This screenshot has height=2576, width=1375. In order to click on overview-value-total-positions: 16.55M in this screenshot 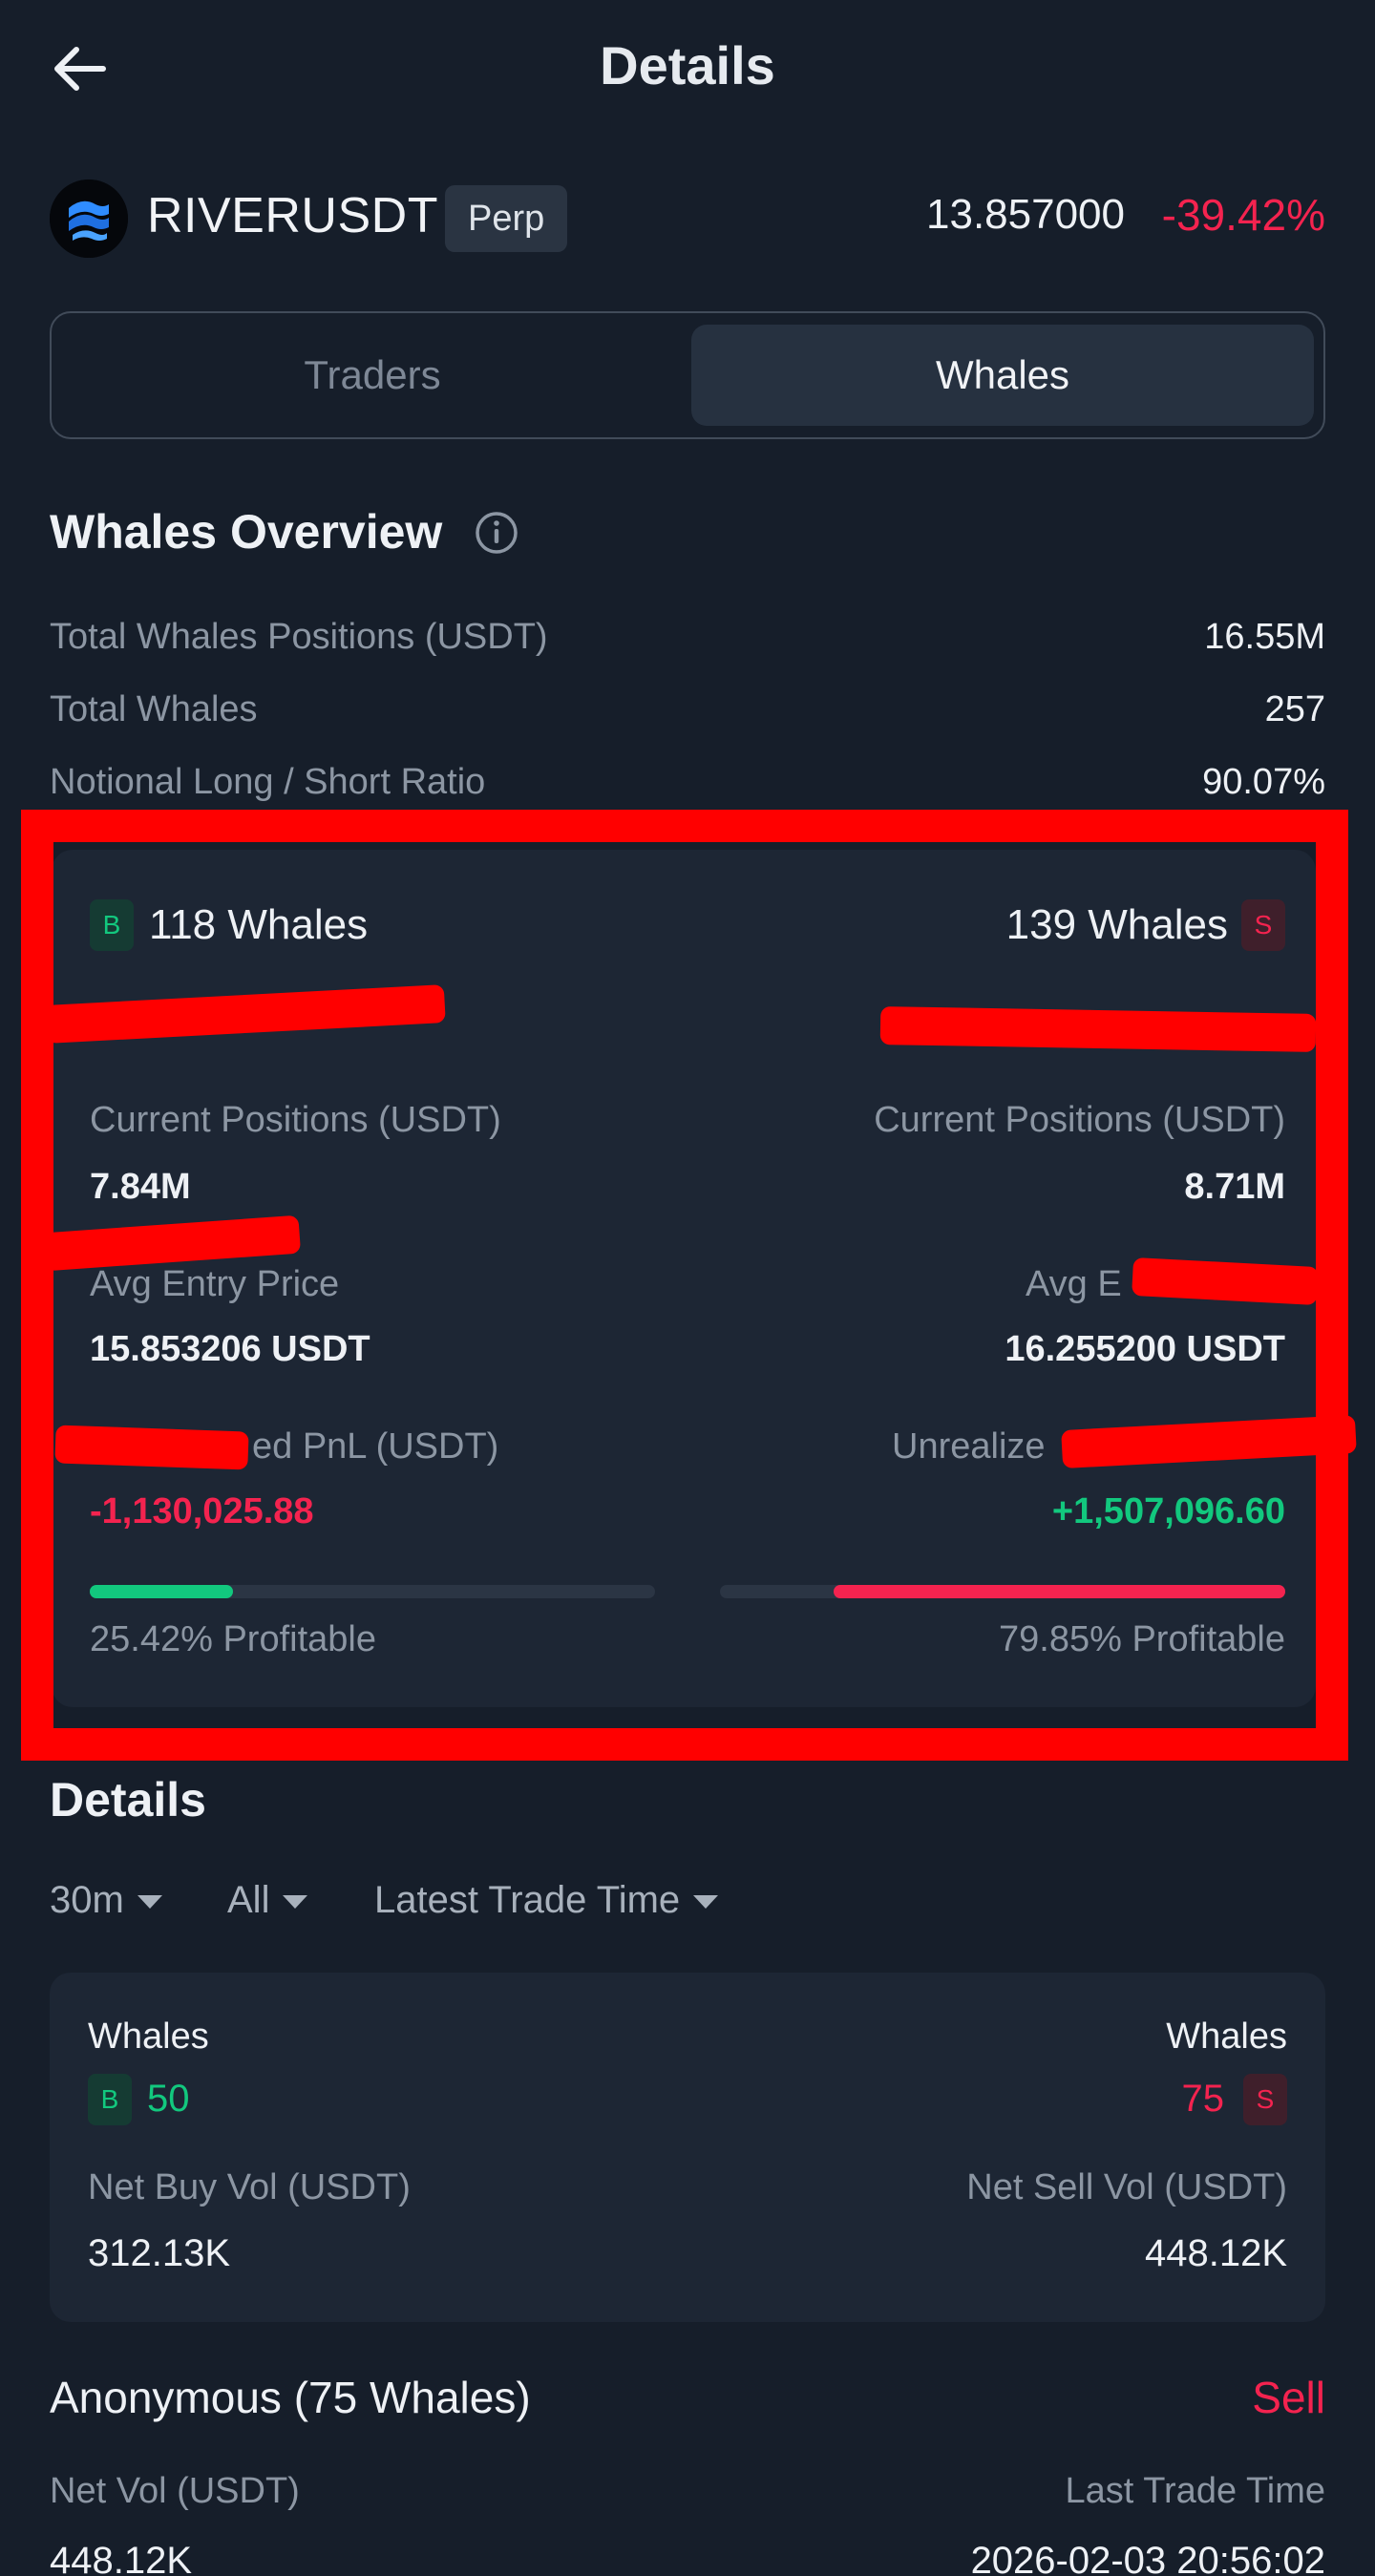, I will do `click(1265, 637)`.